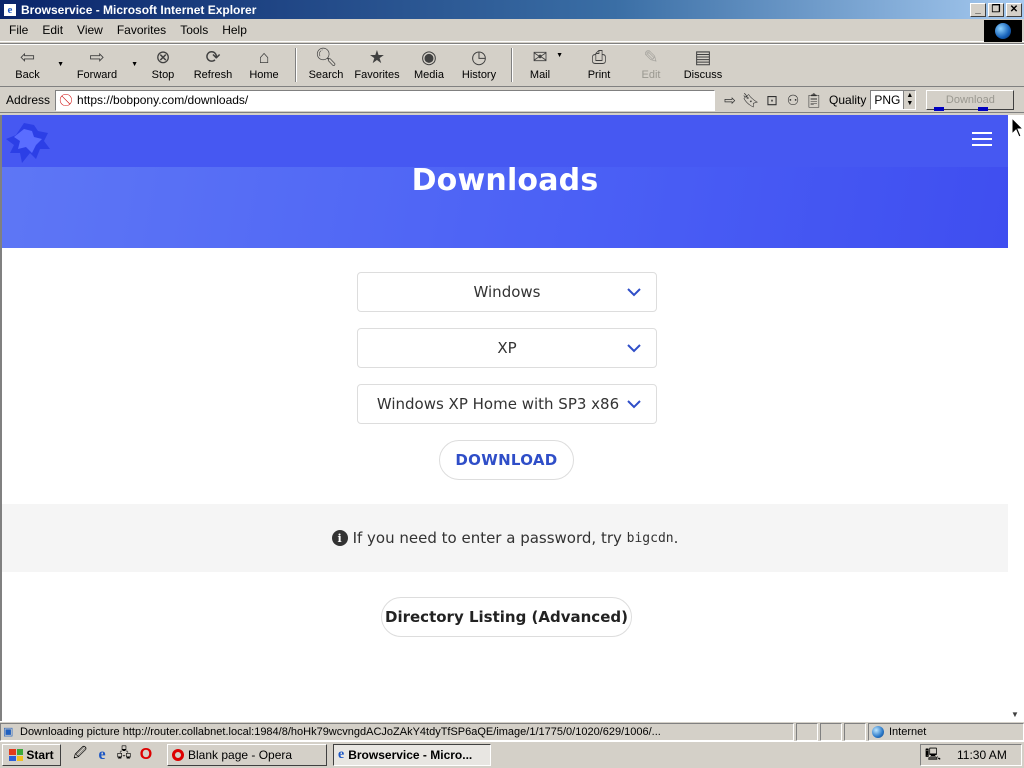 This screenshot has height=768, width=1024. Describe the element at coordinates (60, 64) in the screenshot. I see `back-dropdown-icon: ▼` at that location.